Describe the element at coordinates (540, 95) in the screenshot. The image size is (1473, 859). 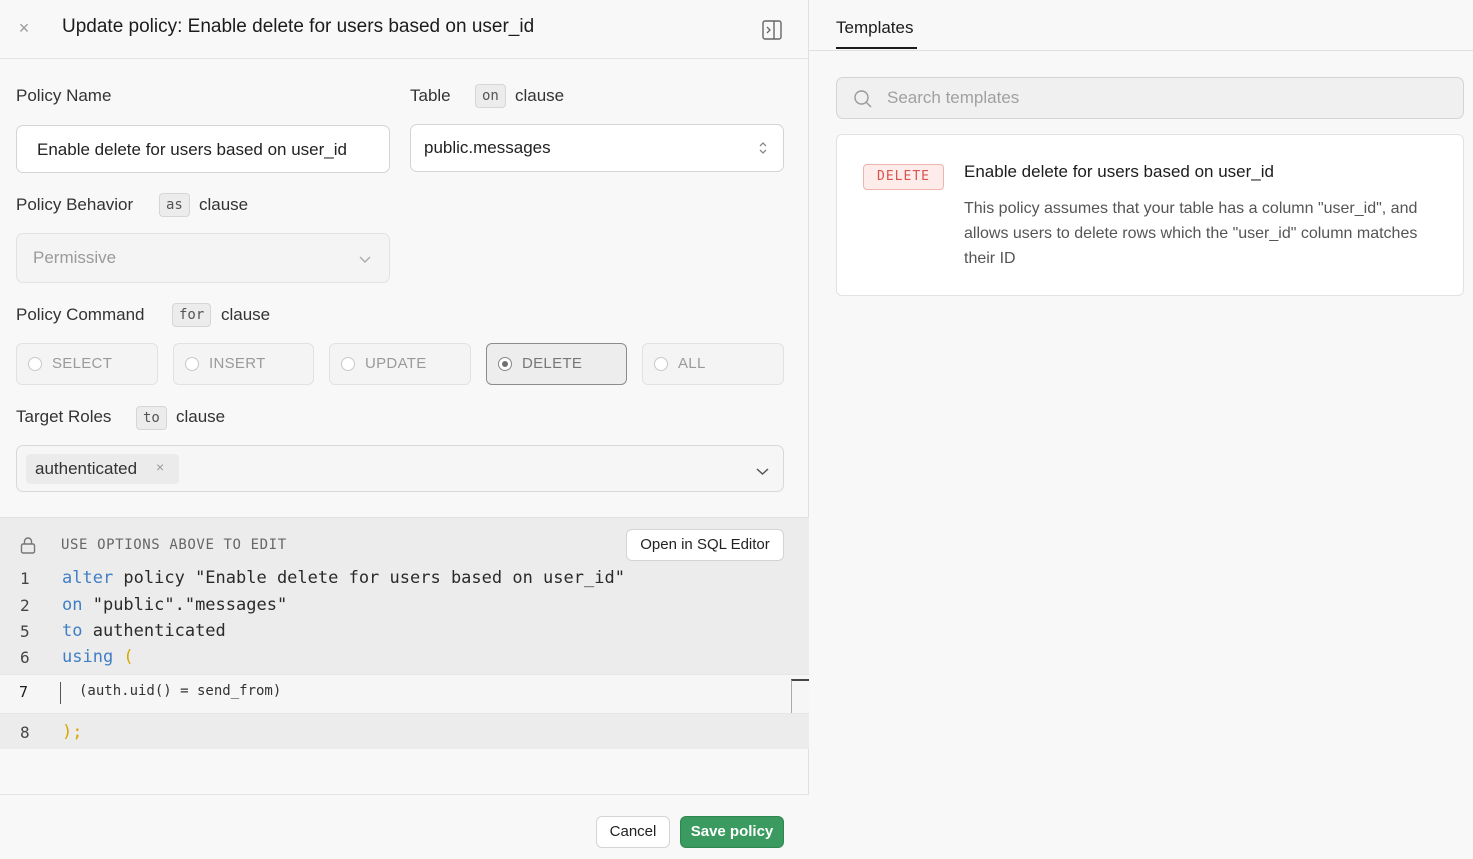
I see `table-clause-label: clause` at that location.